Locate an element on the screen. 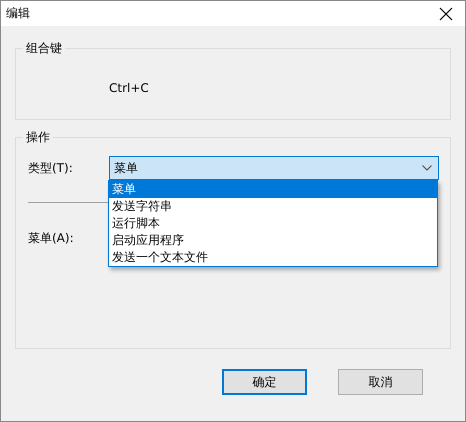 The image size is (466, 422). caret-icon is located at coordinates (427, 168).